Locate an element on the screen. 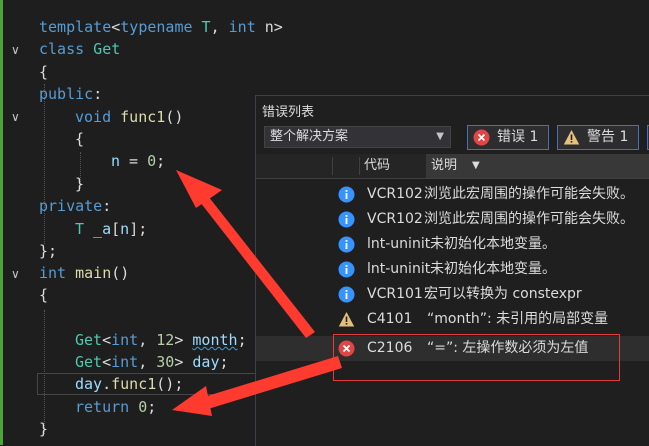 The height and width of the screenshot is (446, 649). annotation-arrows is located at coordinates (257, 293).